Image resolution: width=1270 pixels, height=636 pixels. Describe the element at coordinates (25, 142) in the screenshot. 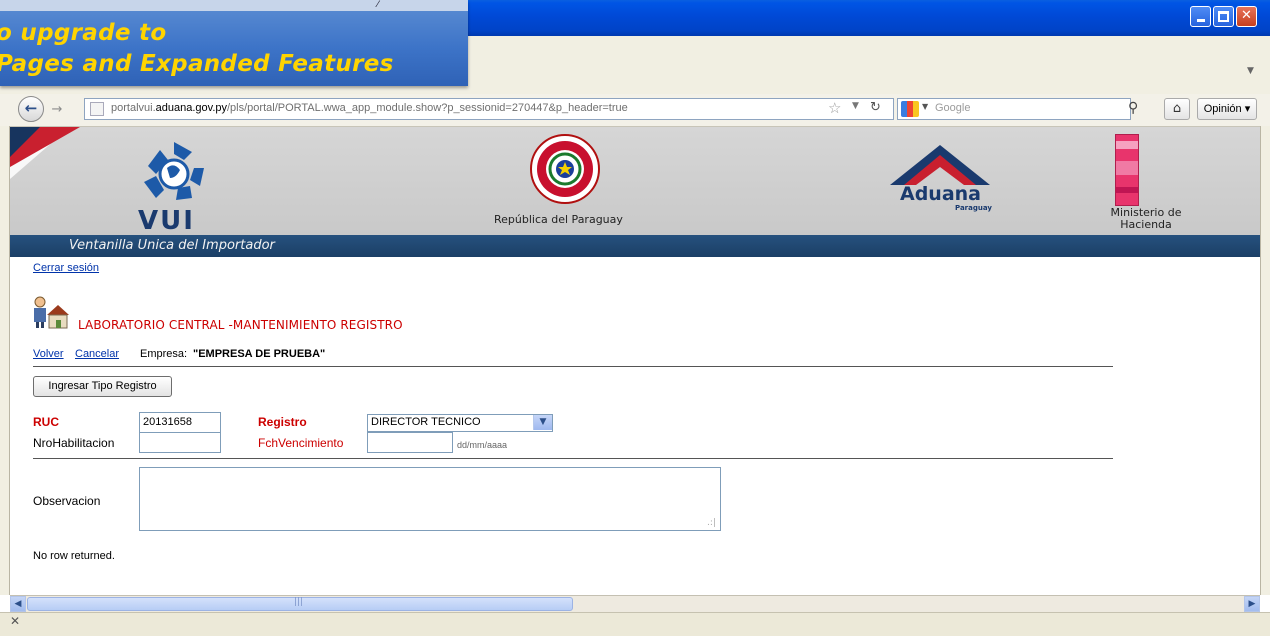

I see `banner-stripe-navy` at that location.